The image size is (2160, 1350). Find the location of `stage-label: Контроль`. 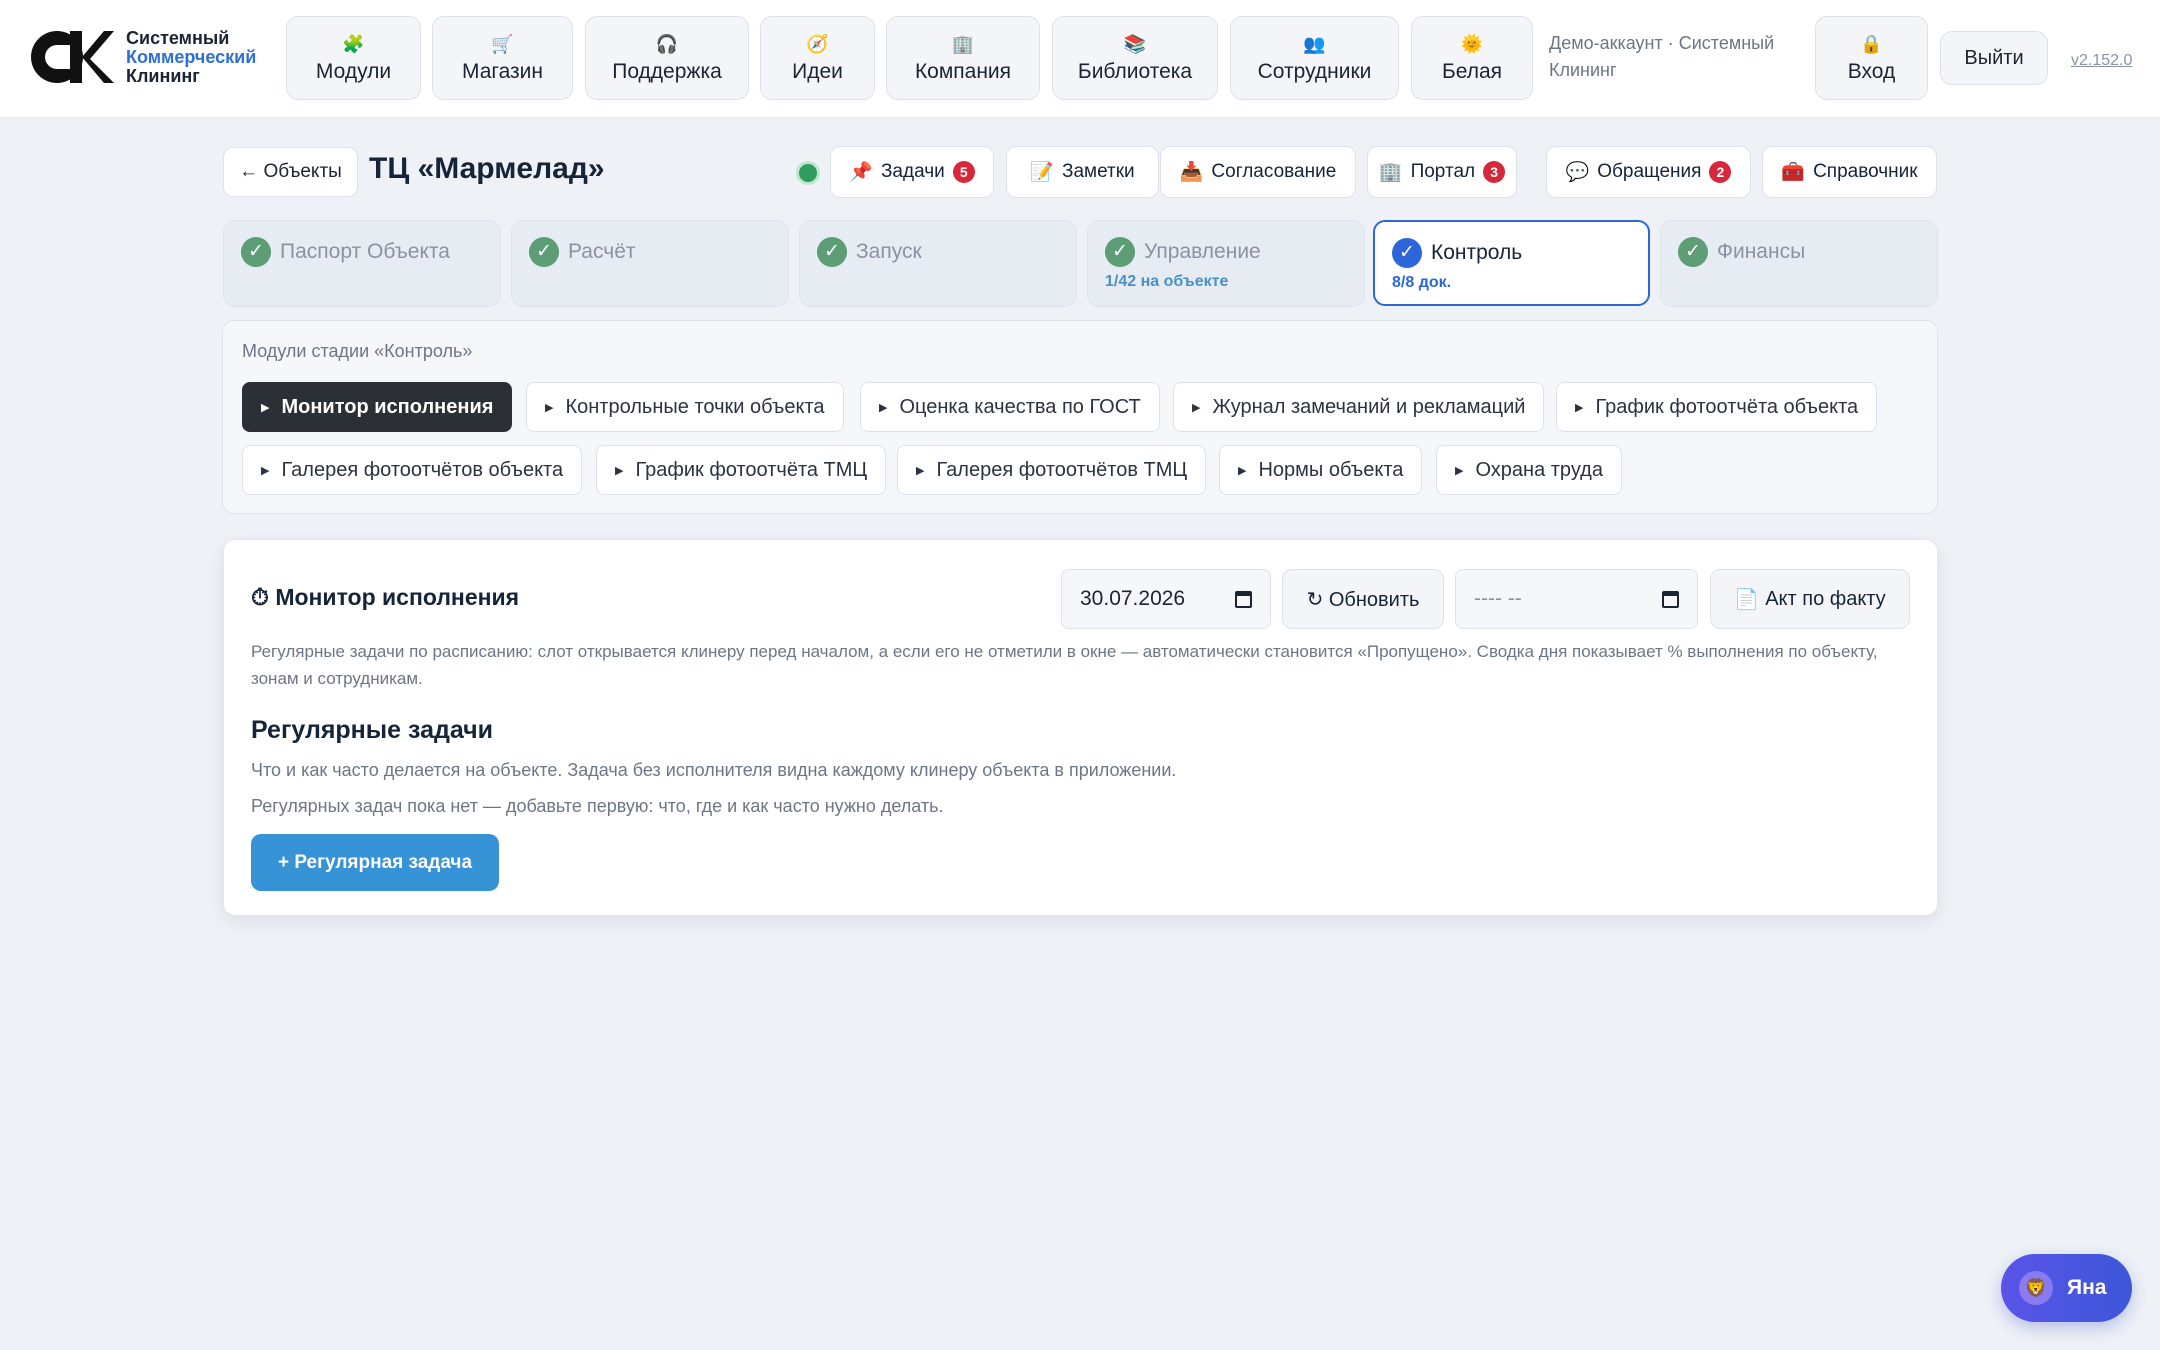

stage-label: Контроль is located at coordinates (1477, 252).